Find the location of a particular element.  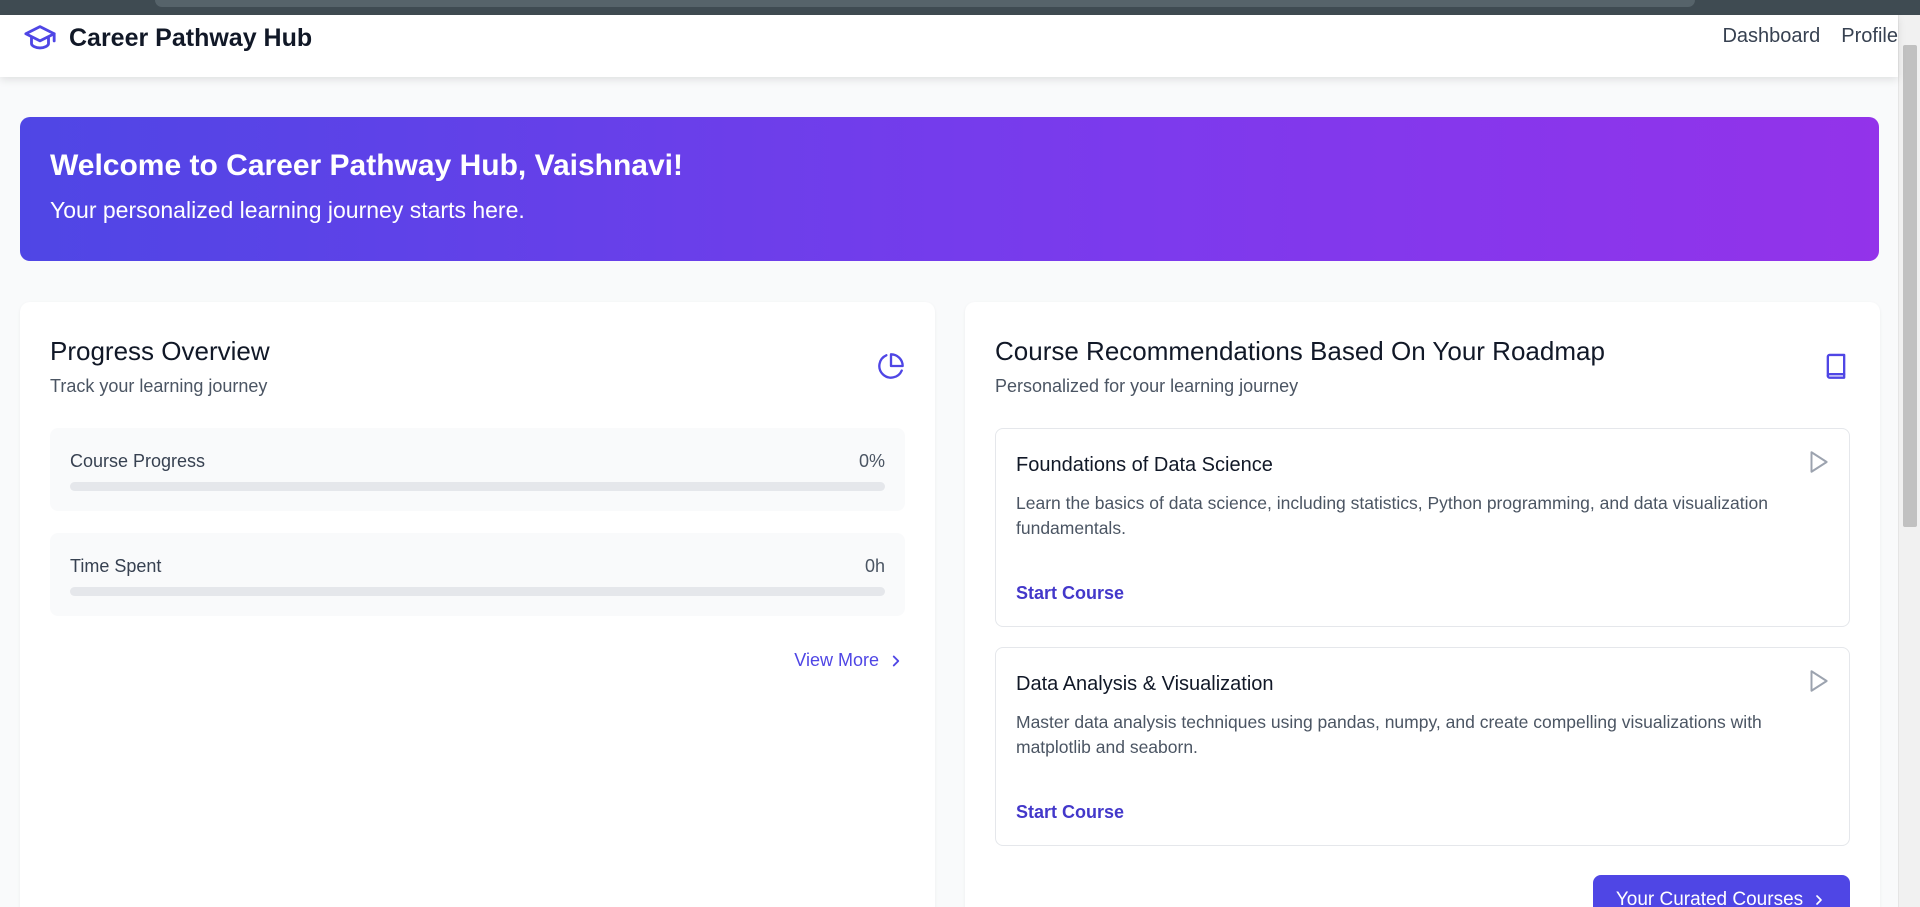

course-title: Foundations of Data Science is located at coordinates (1144, 465).